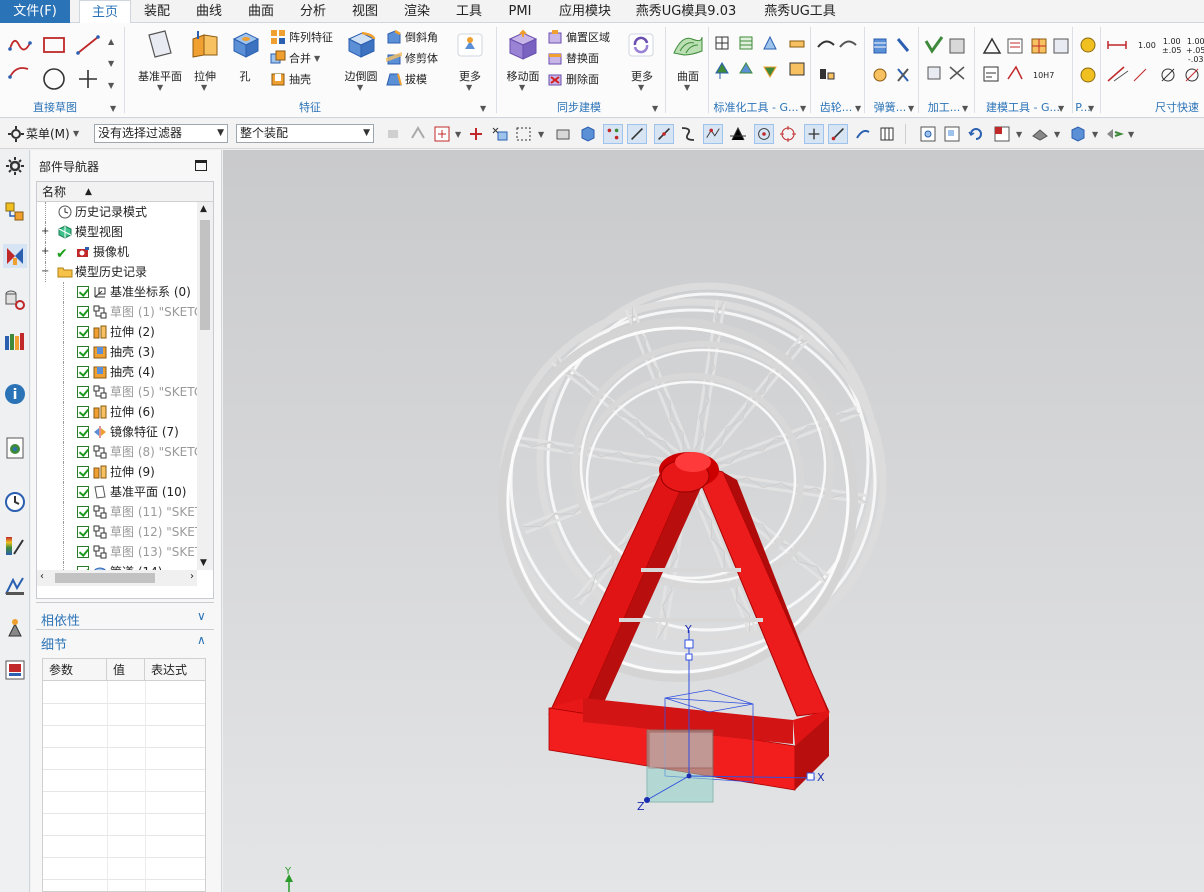 Image resolution: width=1204 pixels, height=892 pixels. I want to click on snap-intersection-icon, so click(738, 134).